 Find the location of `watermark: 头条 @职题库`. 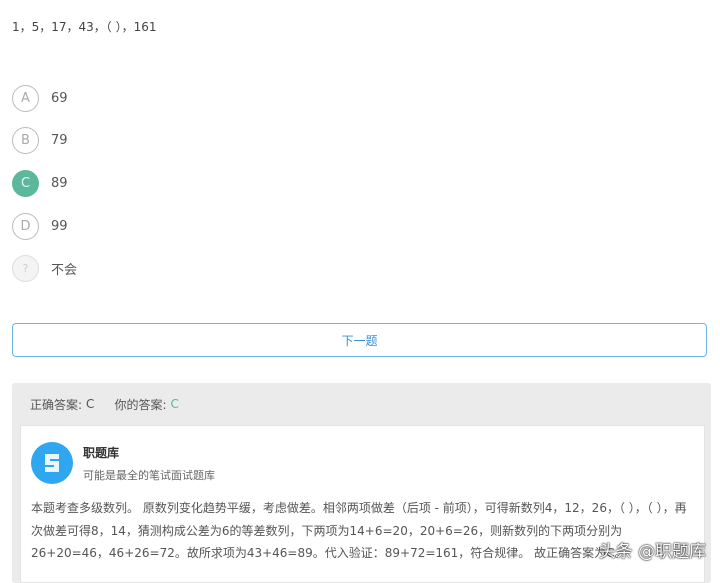

watermark: 头条 @职题库 is located at coordinates (652, 552).